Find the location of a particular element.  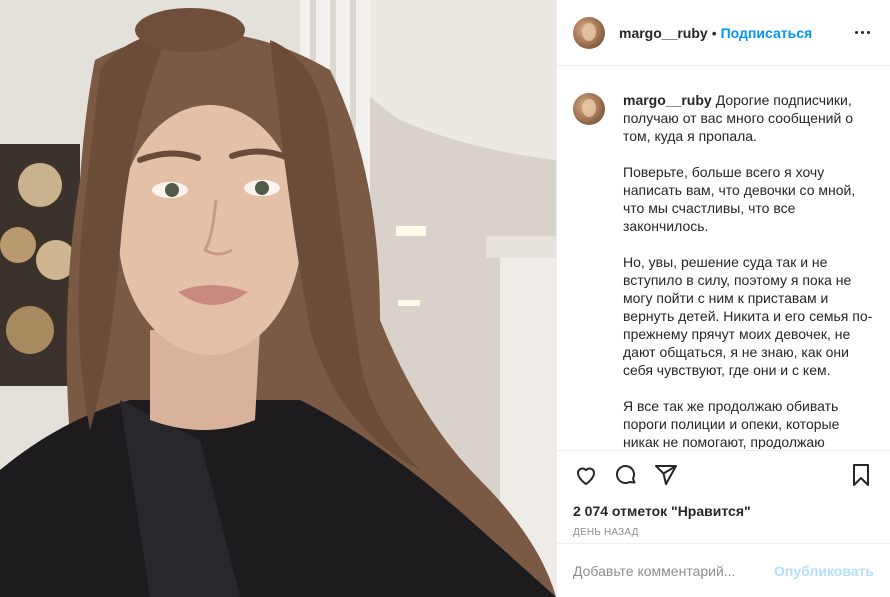

heart-icon is located at coordinates (586, 475).